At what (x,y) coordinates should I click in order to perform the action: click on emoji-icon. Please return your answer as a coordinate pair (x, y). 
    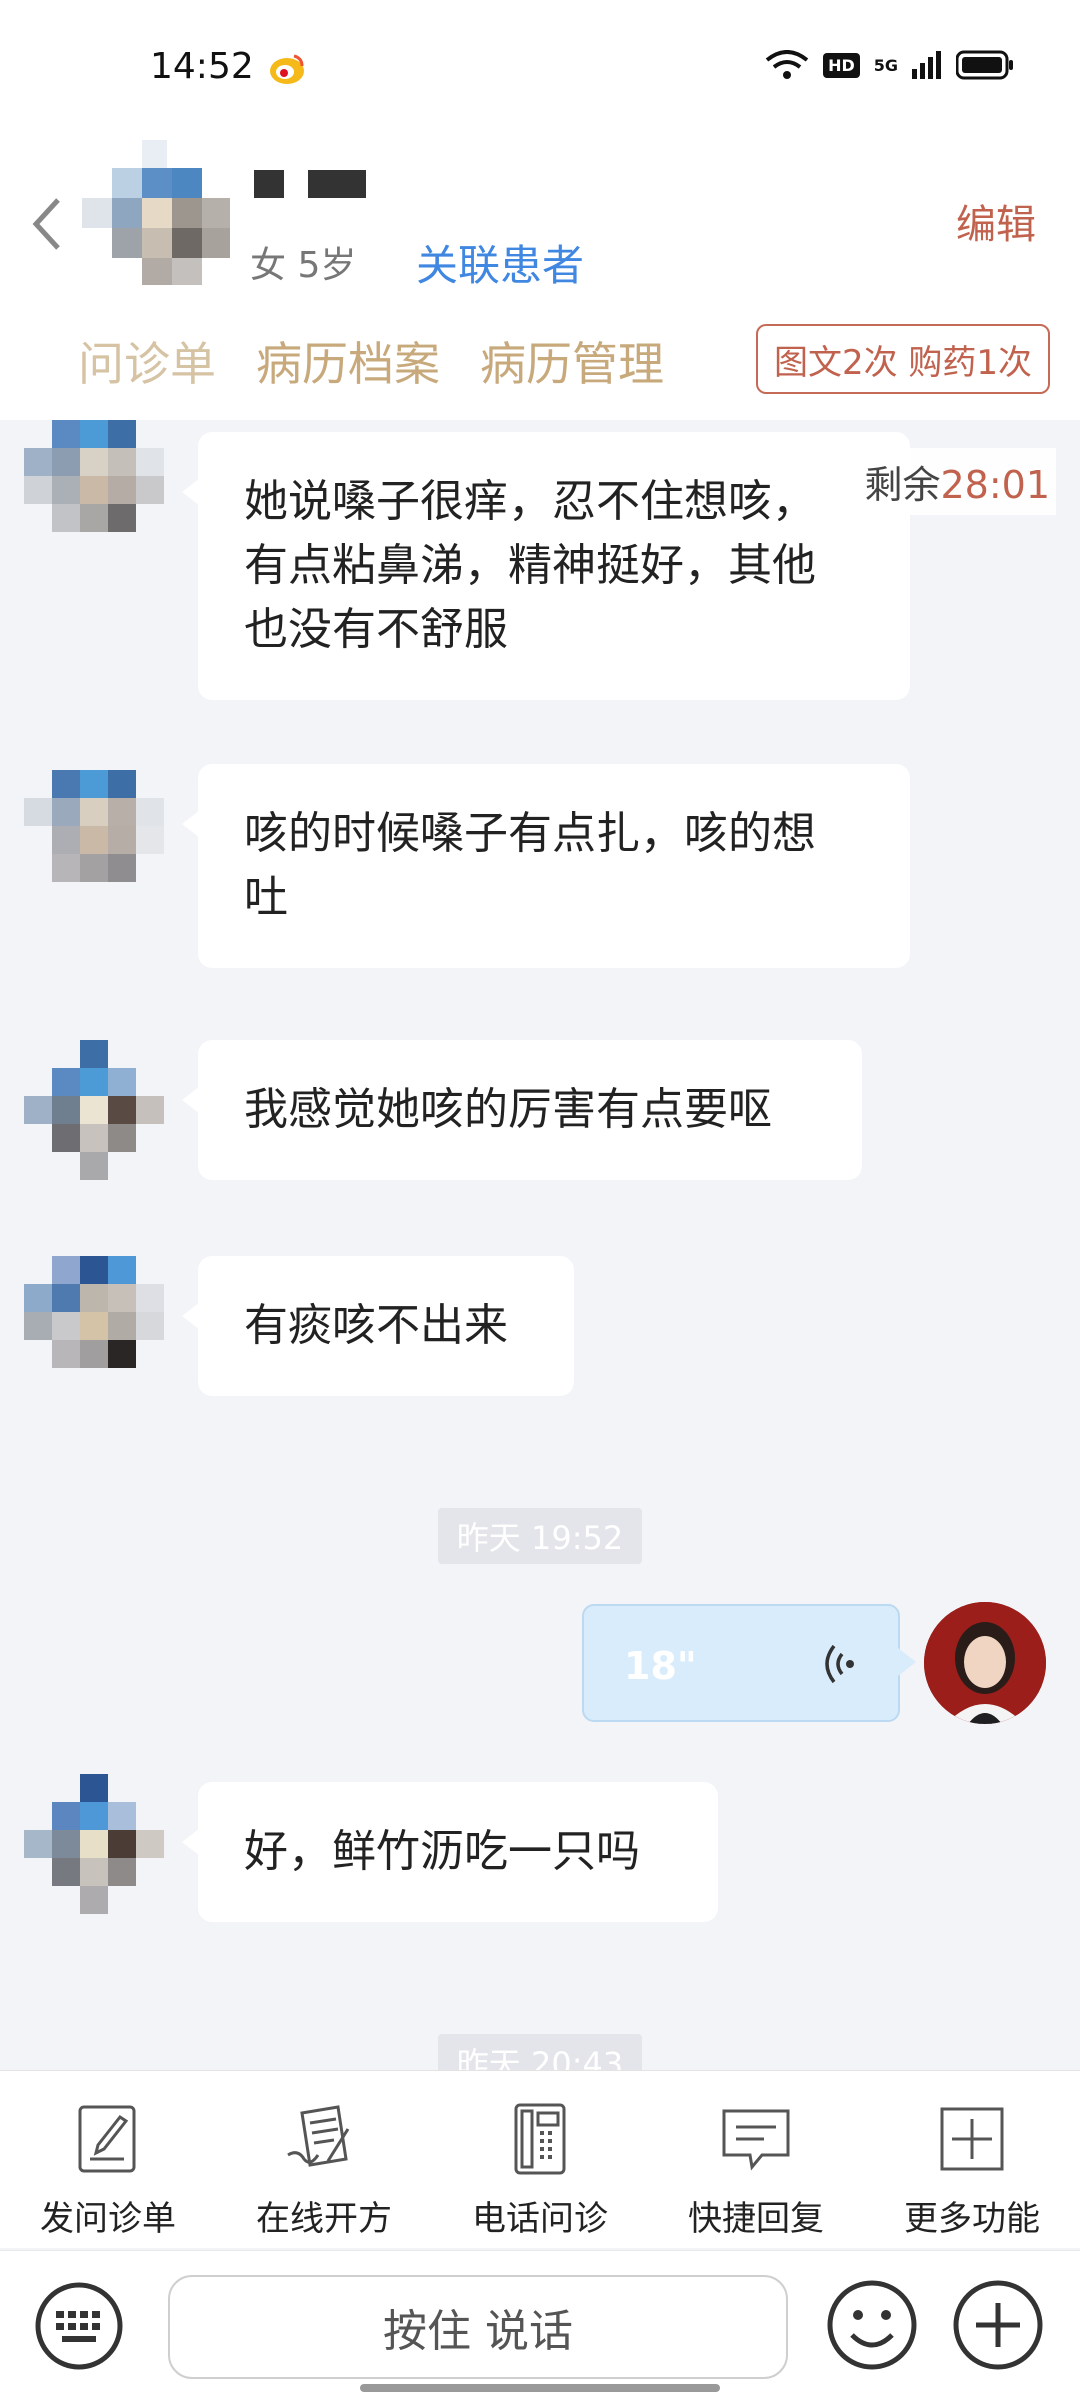
    Looking at the image, I should click on (872, 2325).